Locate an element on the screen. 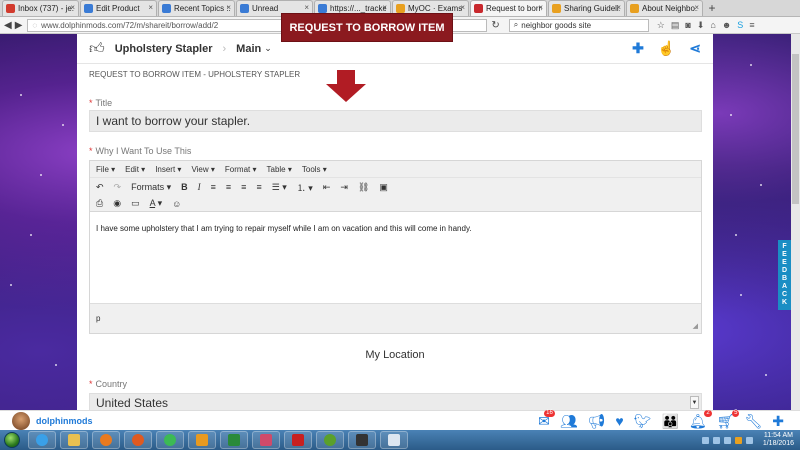 The height and width of the screenshot is (450, 800). formats-dropdown: Formats ▾ is located at coordinates (151, 187).